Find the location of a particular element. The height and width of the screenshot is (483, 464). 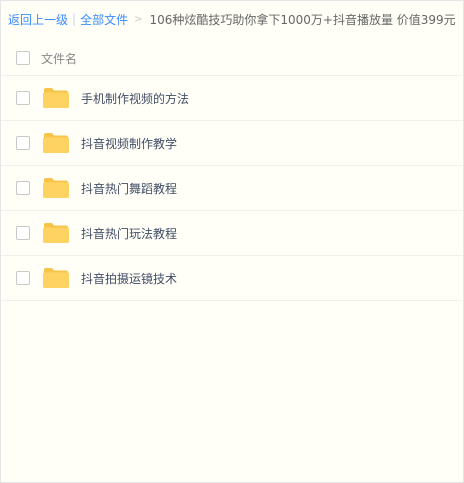

table-header: 文件名 is located at coordinates (232, 58).